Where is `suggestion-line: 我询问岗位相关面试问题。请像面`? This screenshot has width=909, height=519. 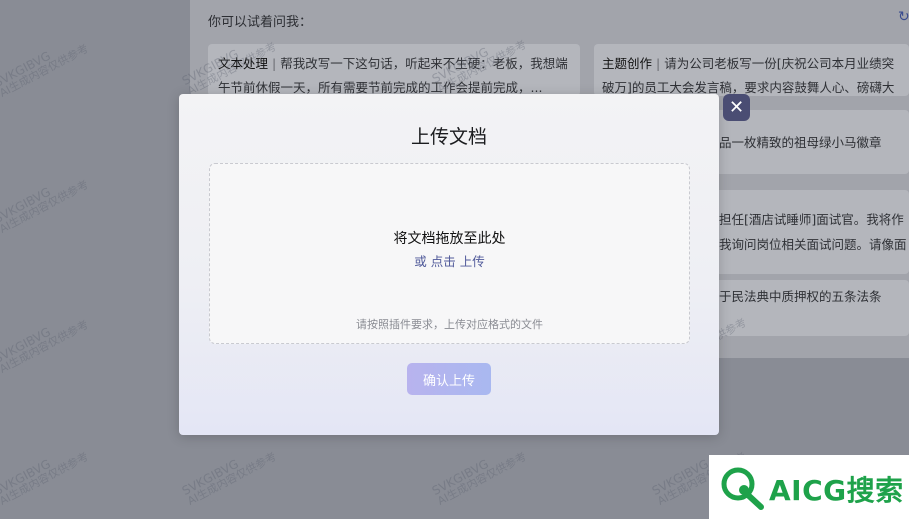 suggestion-line: 我询问岗位相关面试问题。请像面 is located at coordinates (813, 244).